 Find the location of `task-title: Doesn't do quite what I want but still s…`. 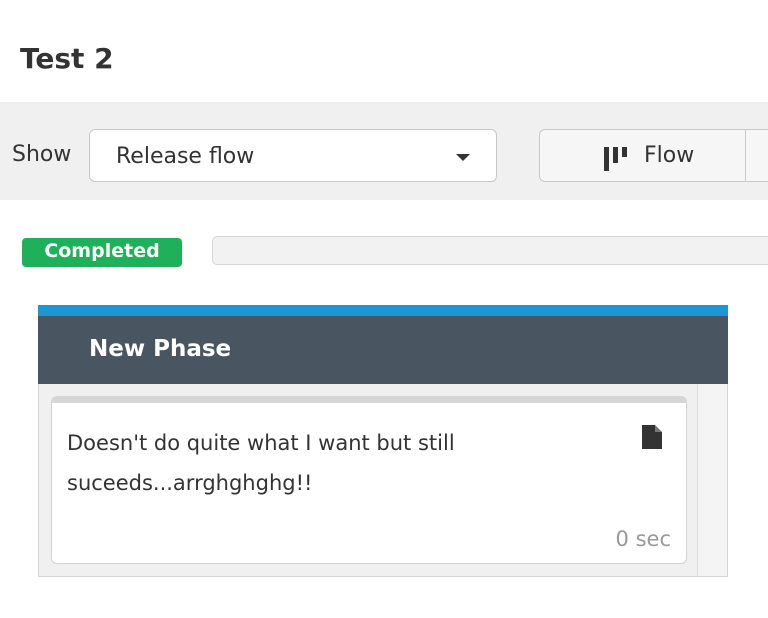

task-title: Doesn't do quite what I want but still s… is located at coordinates (261, 463).